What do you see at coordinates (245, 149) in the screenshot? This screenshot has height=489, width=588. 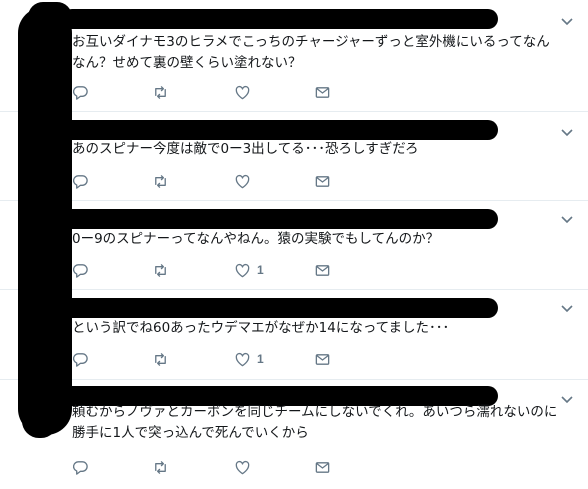 I see `tweet-text: あのスピナー今度は敵で0ー3出してる･･･恐ろしすぎだろ` at bounding box center [245, 149].